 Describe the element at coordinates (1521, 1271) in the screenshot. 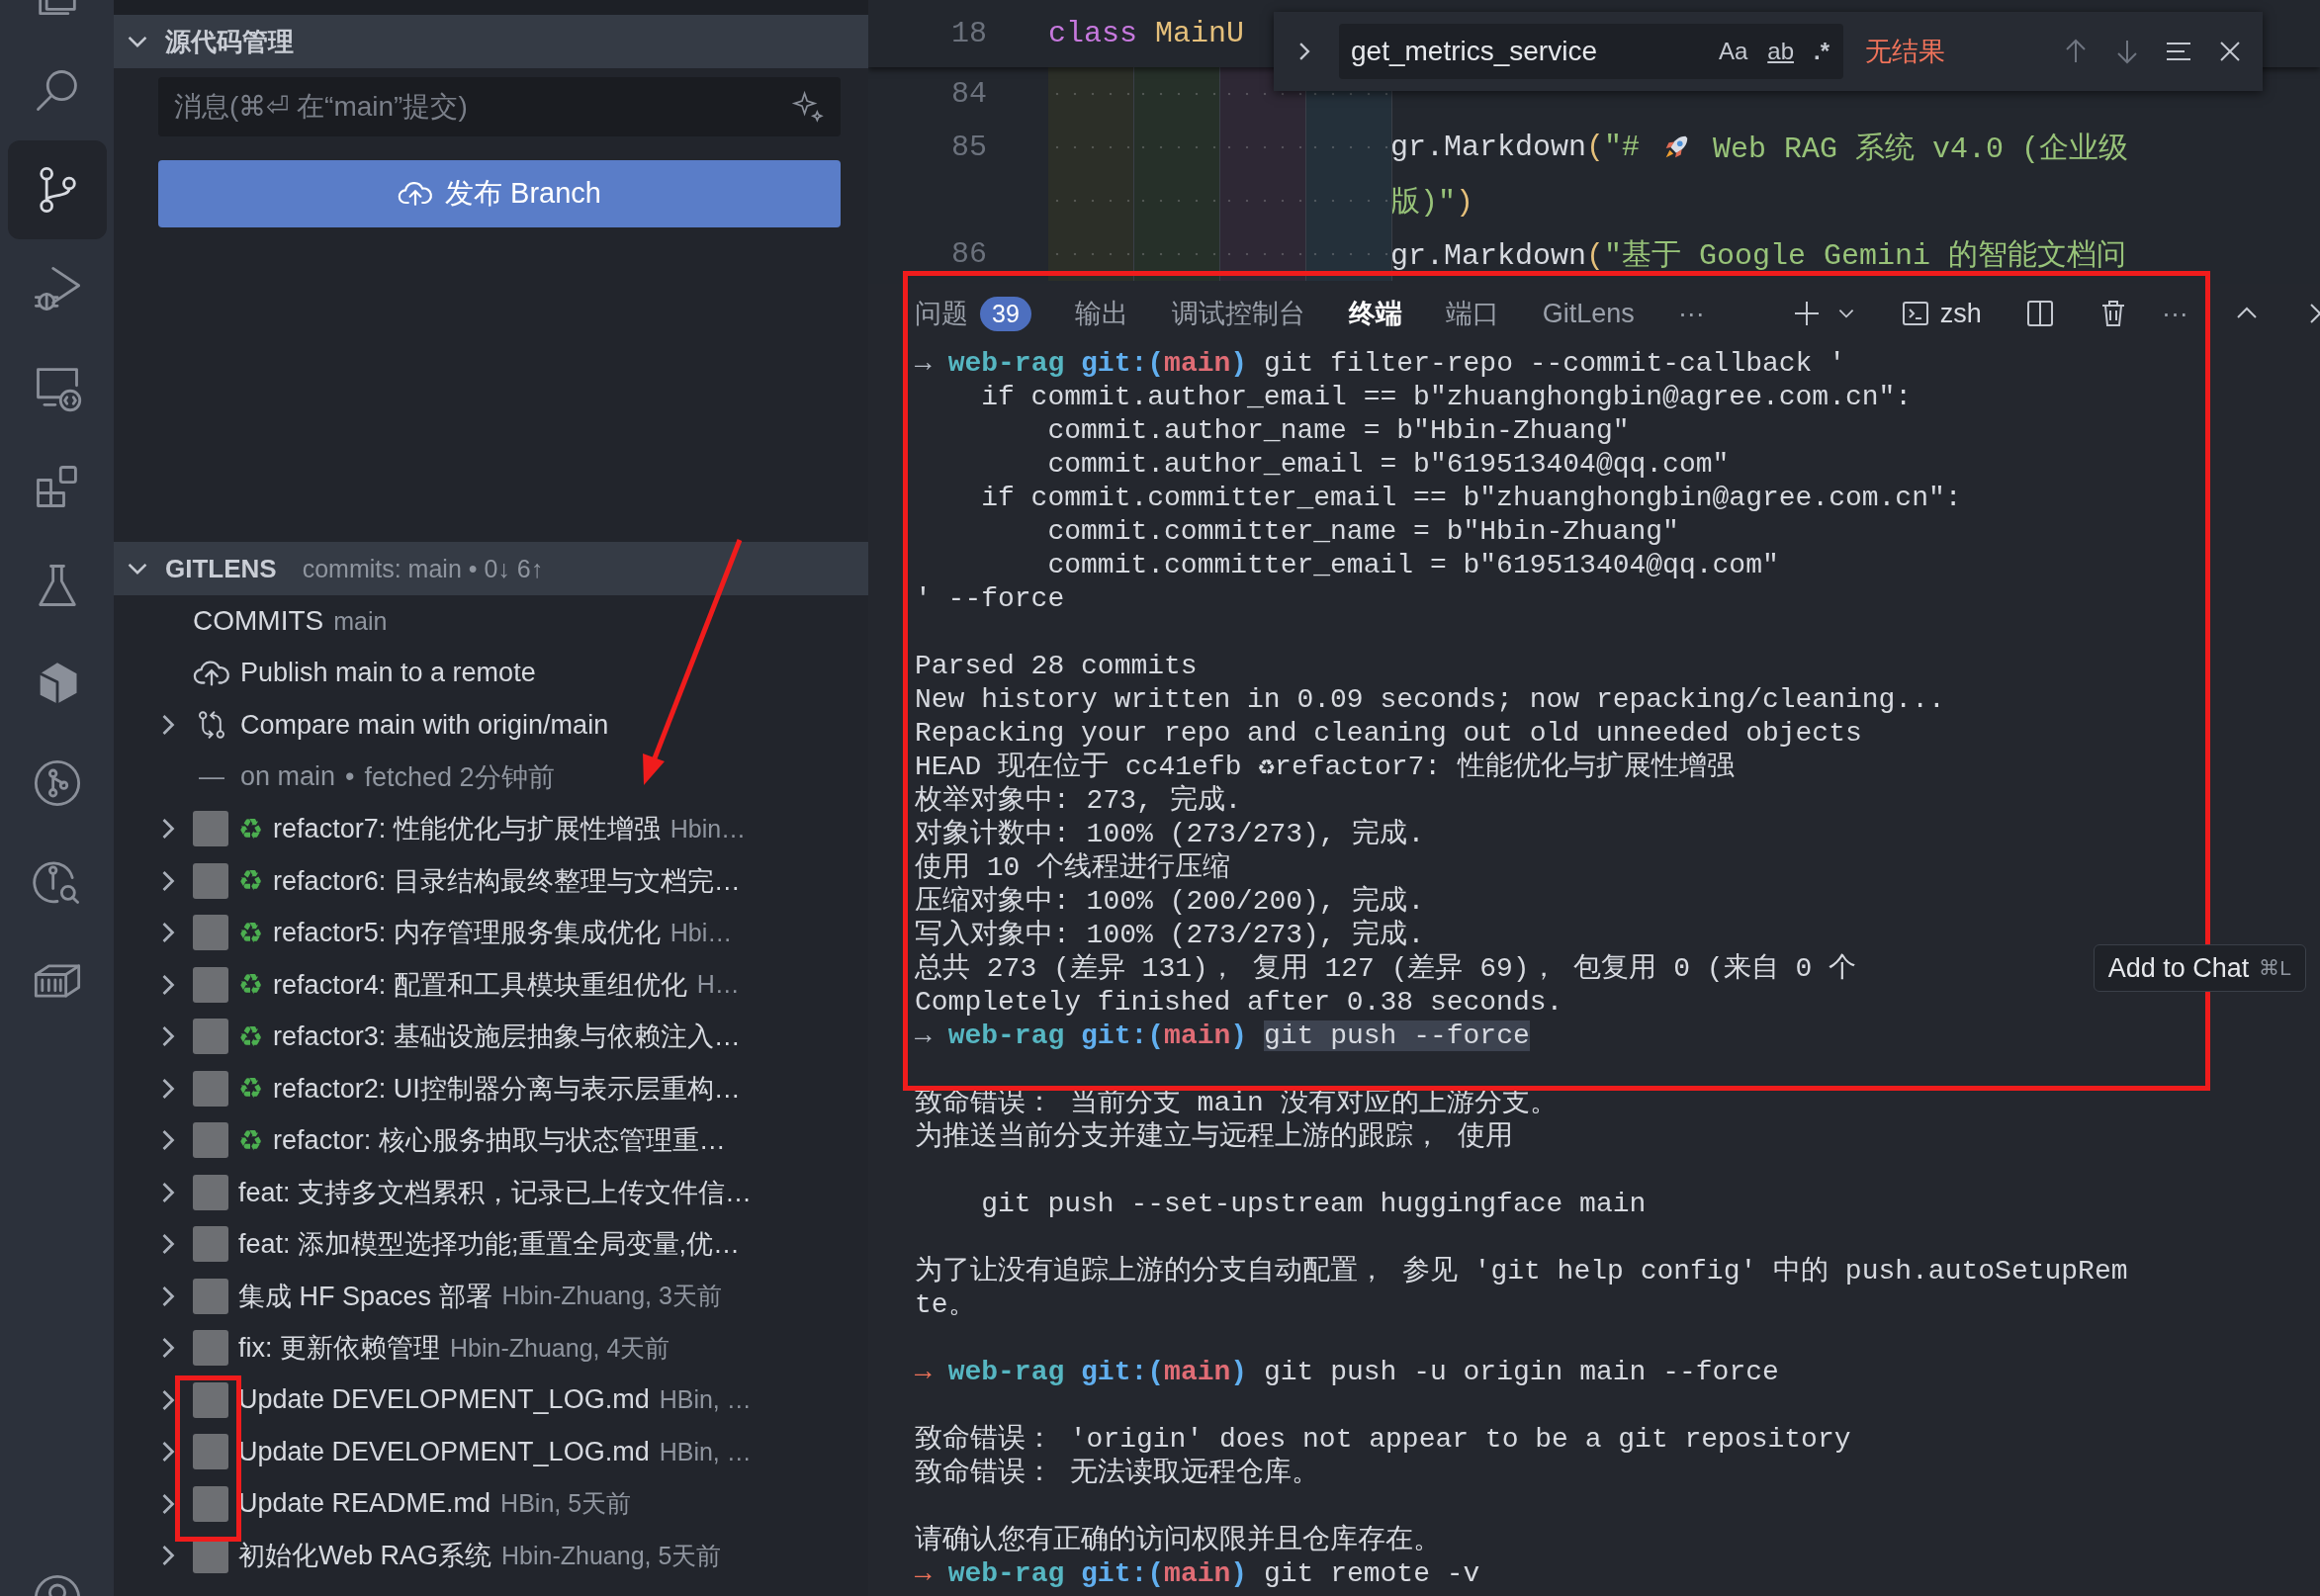

I see `terminal-line: 为了让没有追踪上游的分支自动配置， 参见 'git help config' 中的 push.autoSetupRem` at that location.